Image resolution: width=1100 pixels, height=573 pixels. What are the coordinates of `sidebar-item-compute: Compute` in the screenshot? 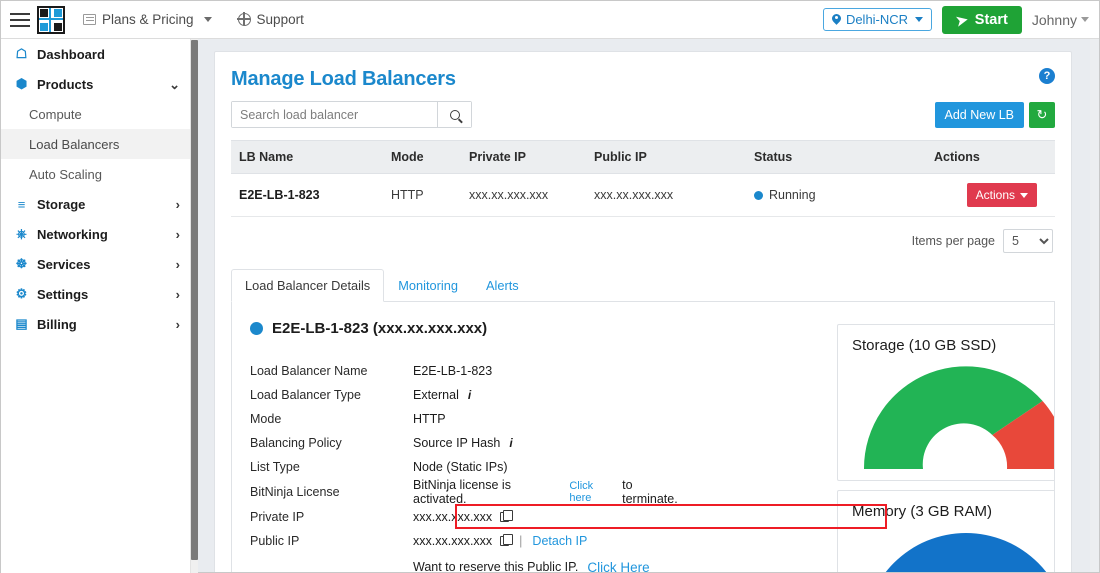 It's located at (95, 114).